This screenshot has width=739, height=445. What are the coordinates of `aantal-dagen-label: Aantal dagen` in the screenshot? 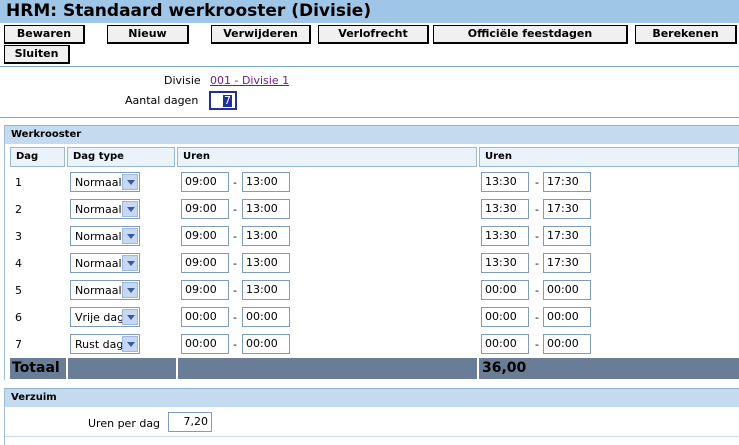 It's located at (162, 100).